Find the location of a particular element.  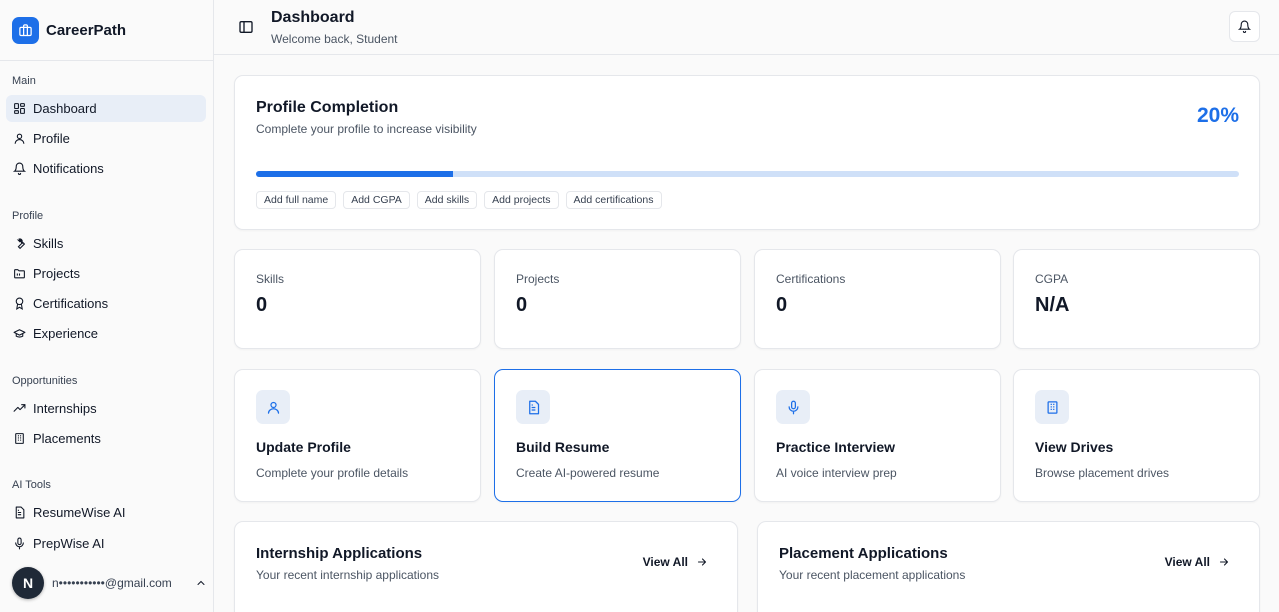

stat-card-skills: Skills 0 is located at coordinates (357, 299).